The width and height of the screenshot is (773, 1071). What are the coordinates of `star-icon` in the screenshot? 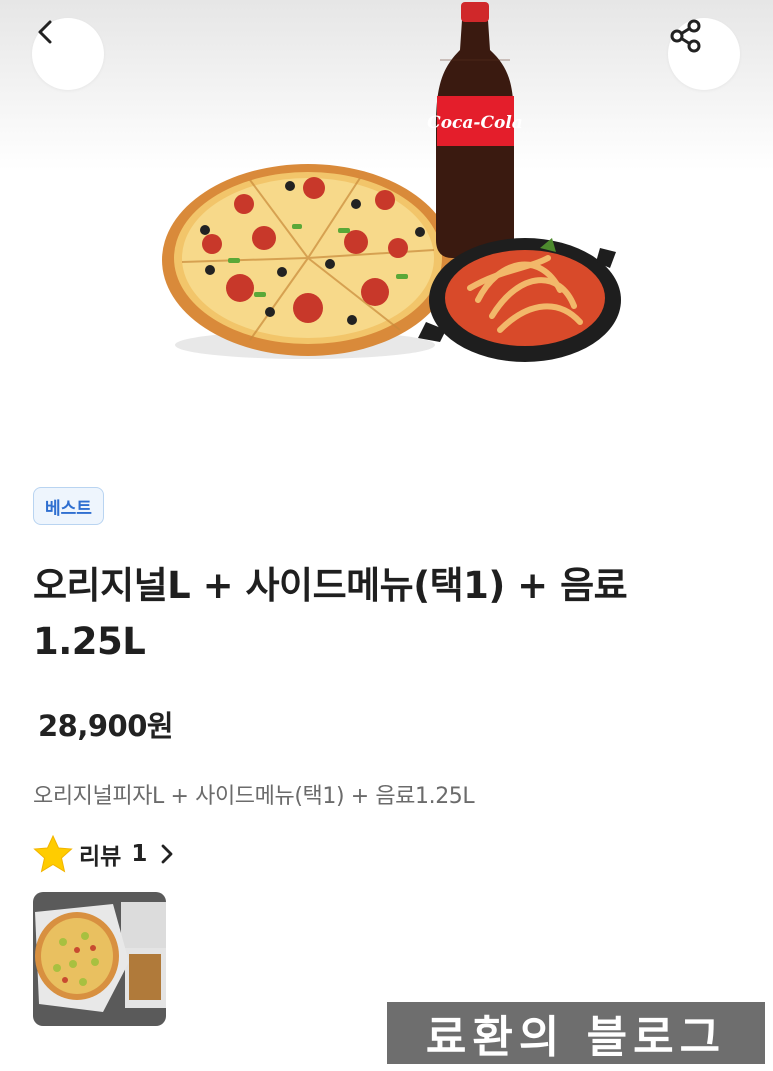 It's located at (53, 854).